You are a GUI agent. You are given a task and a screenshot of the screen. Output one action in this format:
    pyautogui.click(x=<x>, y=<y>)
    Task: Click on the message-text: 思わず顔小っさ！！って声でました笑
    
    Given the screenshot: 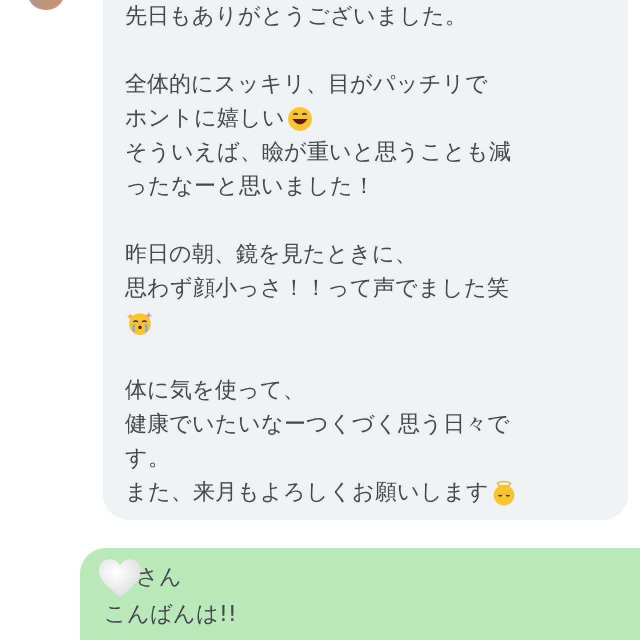 What is the action you would take?
    pyautogui.click(x=317, y=289)
    